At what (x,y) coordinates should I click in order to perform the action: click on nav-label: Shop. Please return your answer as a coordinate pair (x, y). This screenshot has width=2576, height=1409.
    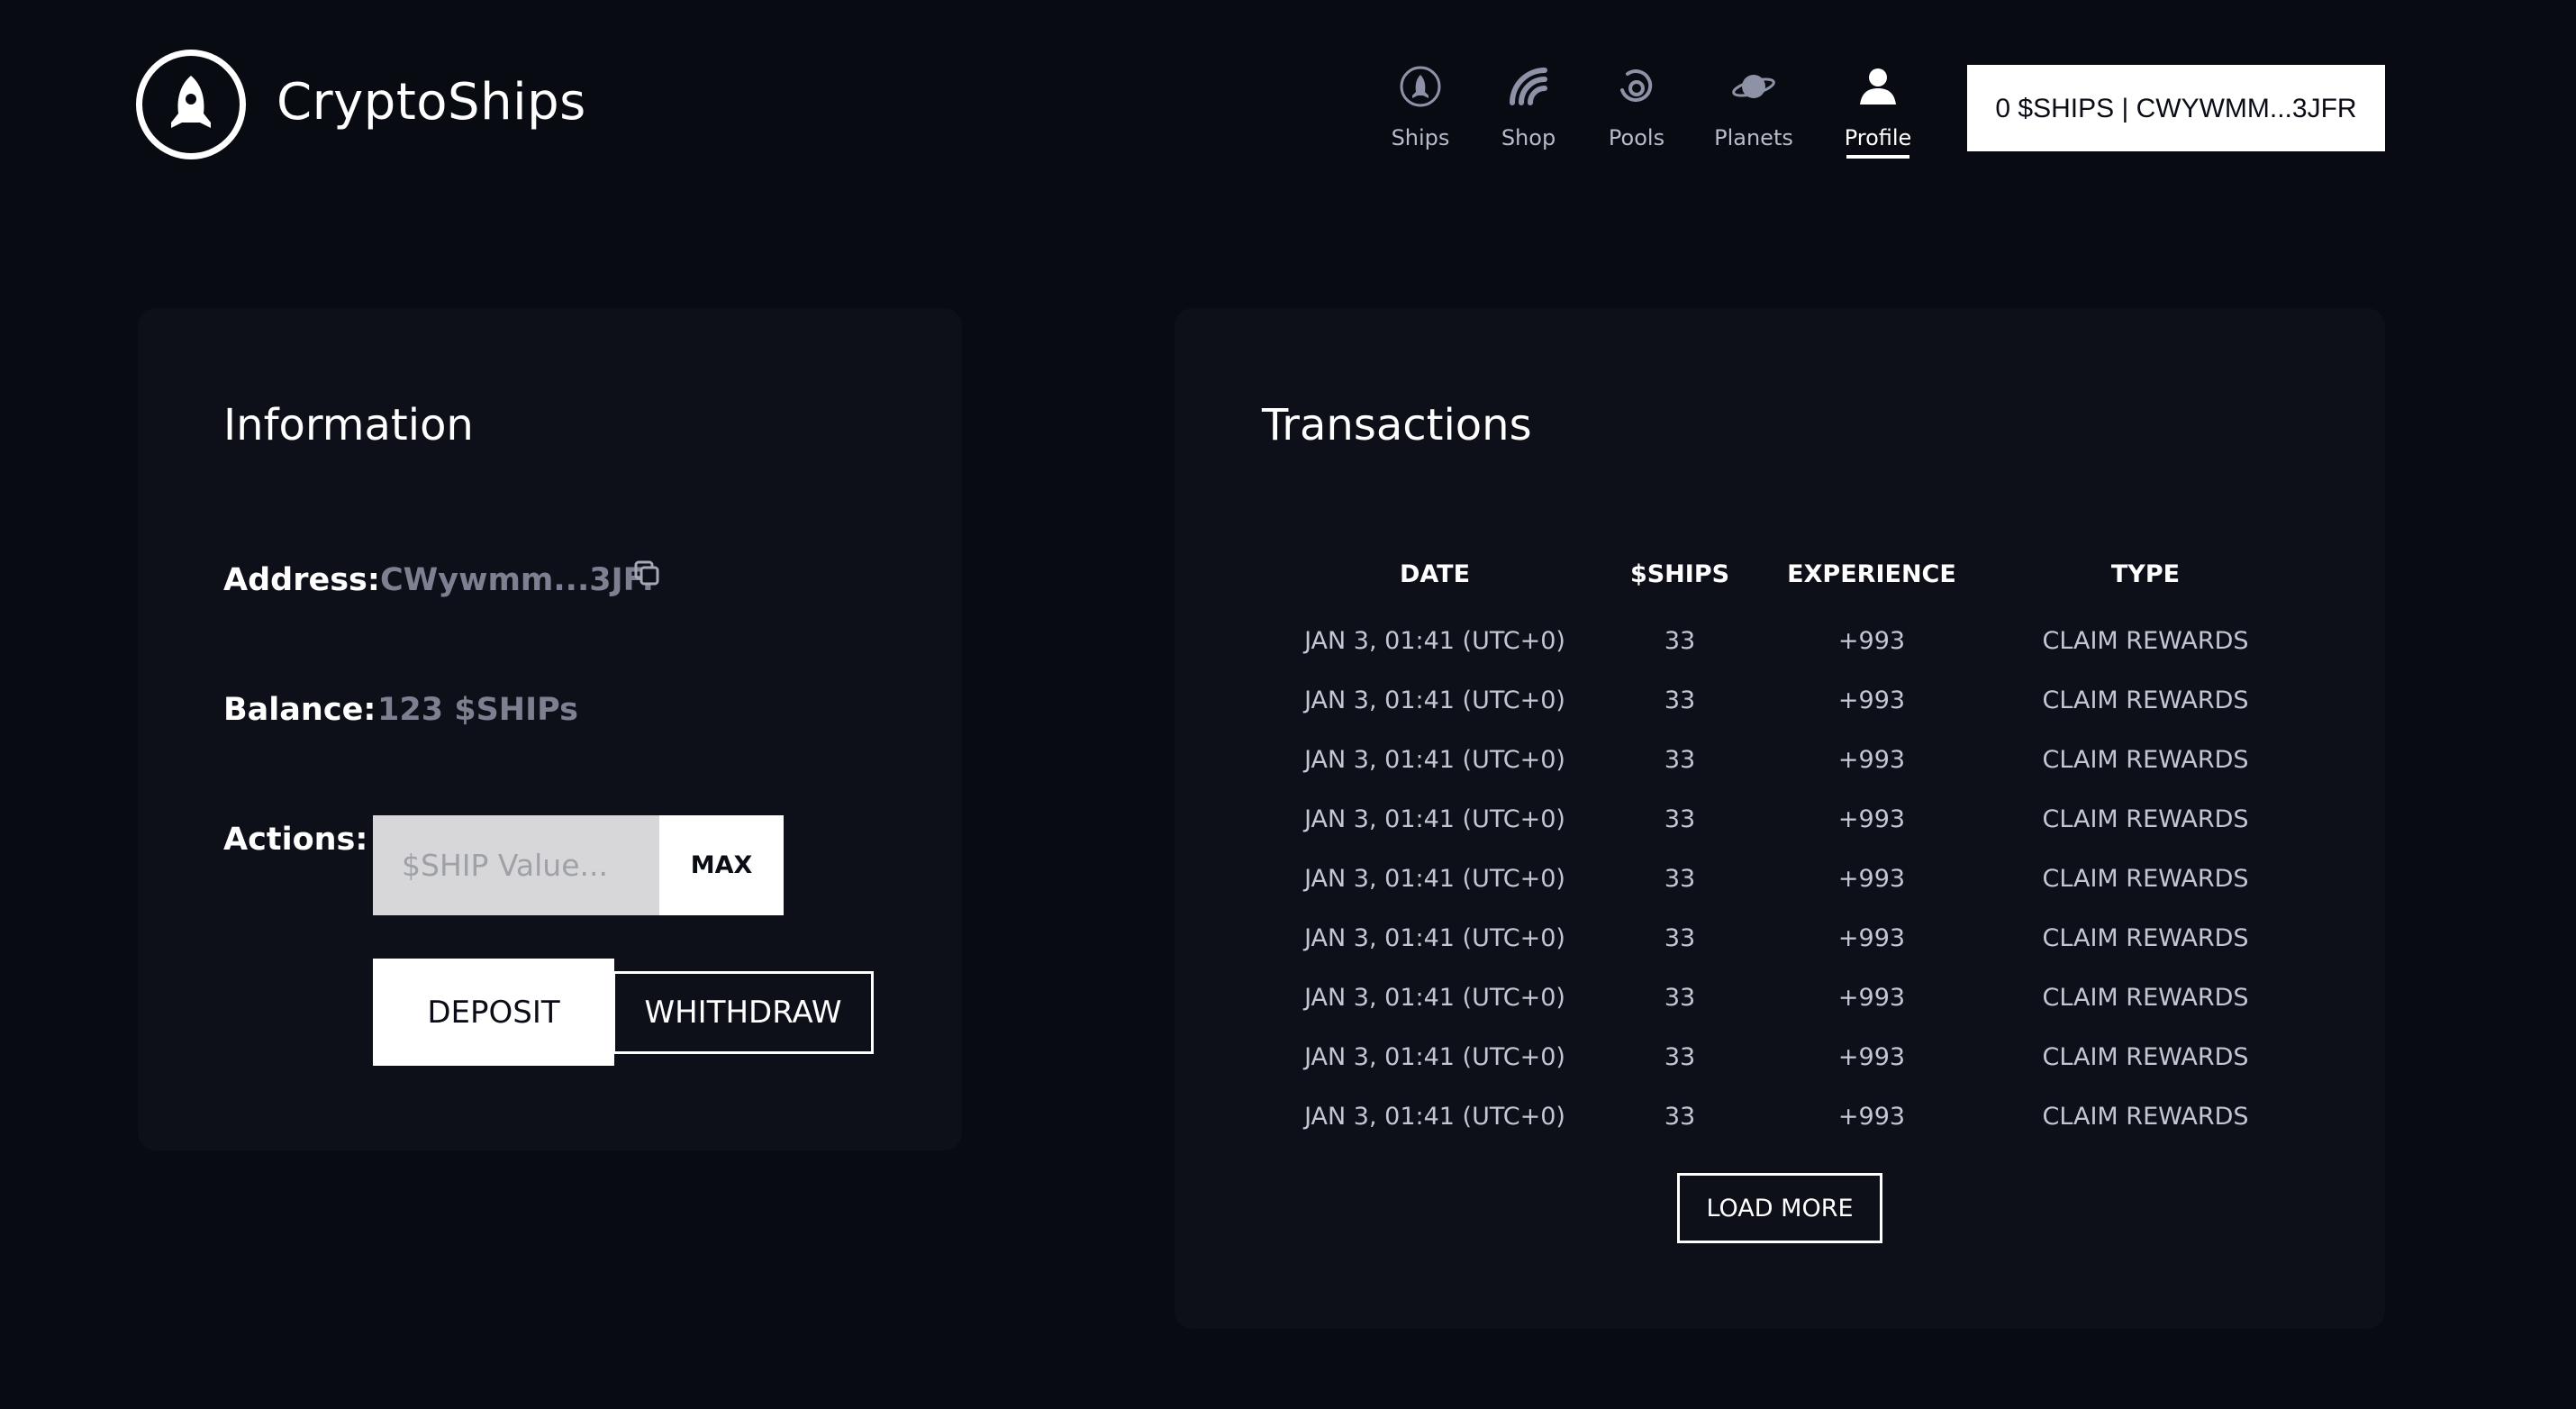
    Looking at the image, I should click on (1528, 137).